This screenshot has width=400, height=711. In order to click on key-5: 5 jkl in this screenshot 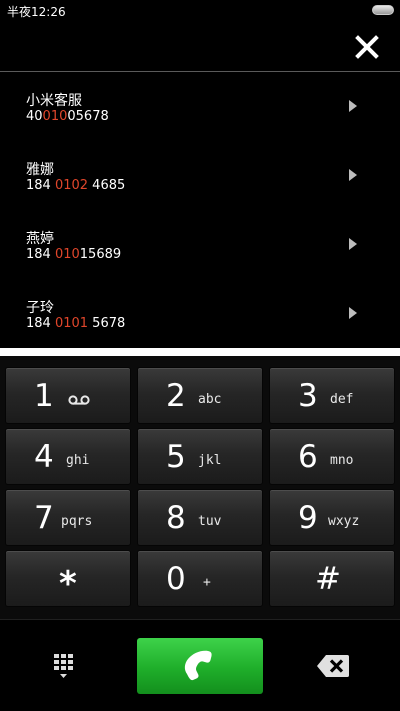, I will do `click(200, 456)`.